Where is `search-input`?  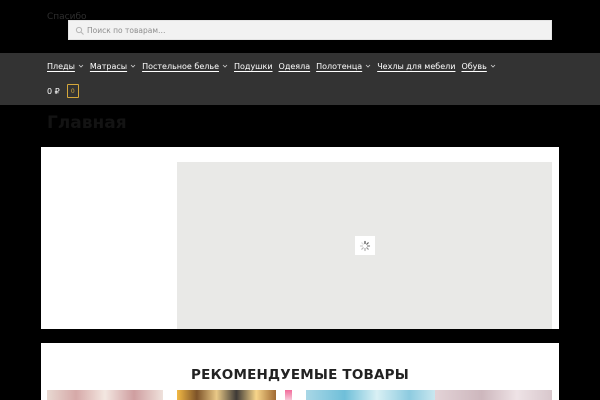 search-input is located at coordinates (317, 30).